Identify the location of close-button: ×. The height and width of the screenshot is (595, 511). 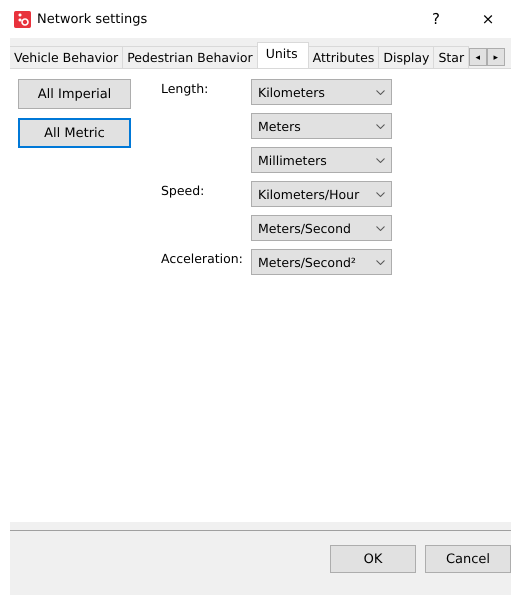
(488, 19).